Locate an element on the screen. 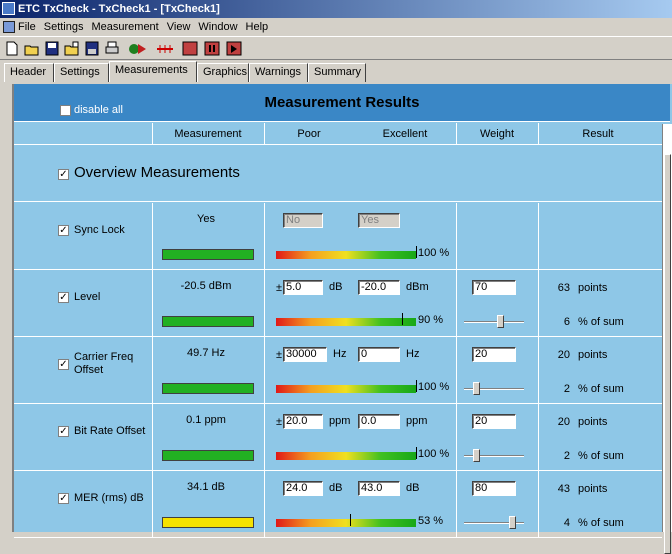 This screenshot has height=554, width=672. measured-value: Yes is located at coordinates (206, 219).